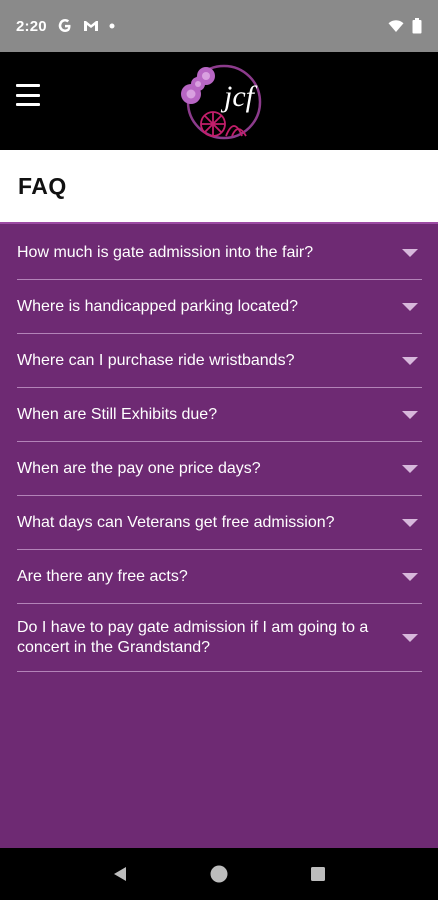  I want to click on battery-icon, so click(417, 26).